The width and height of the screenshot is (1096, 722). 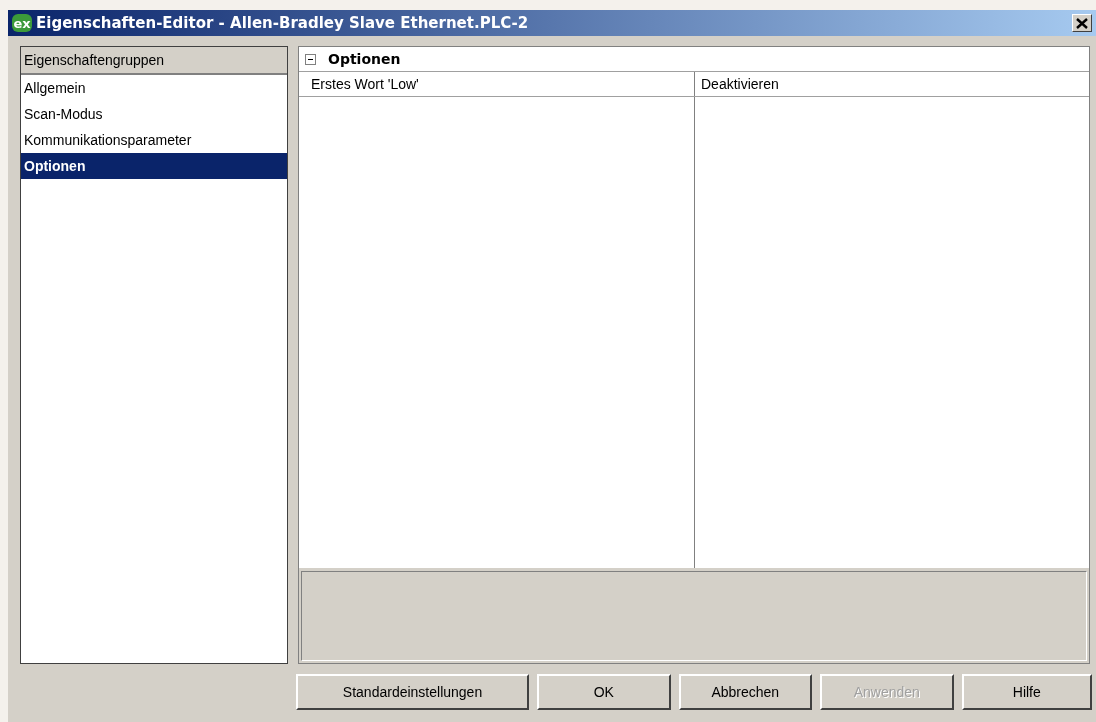 I want to click on close-button, so click(x=1082, y=23).